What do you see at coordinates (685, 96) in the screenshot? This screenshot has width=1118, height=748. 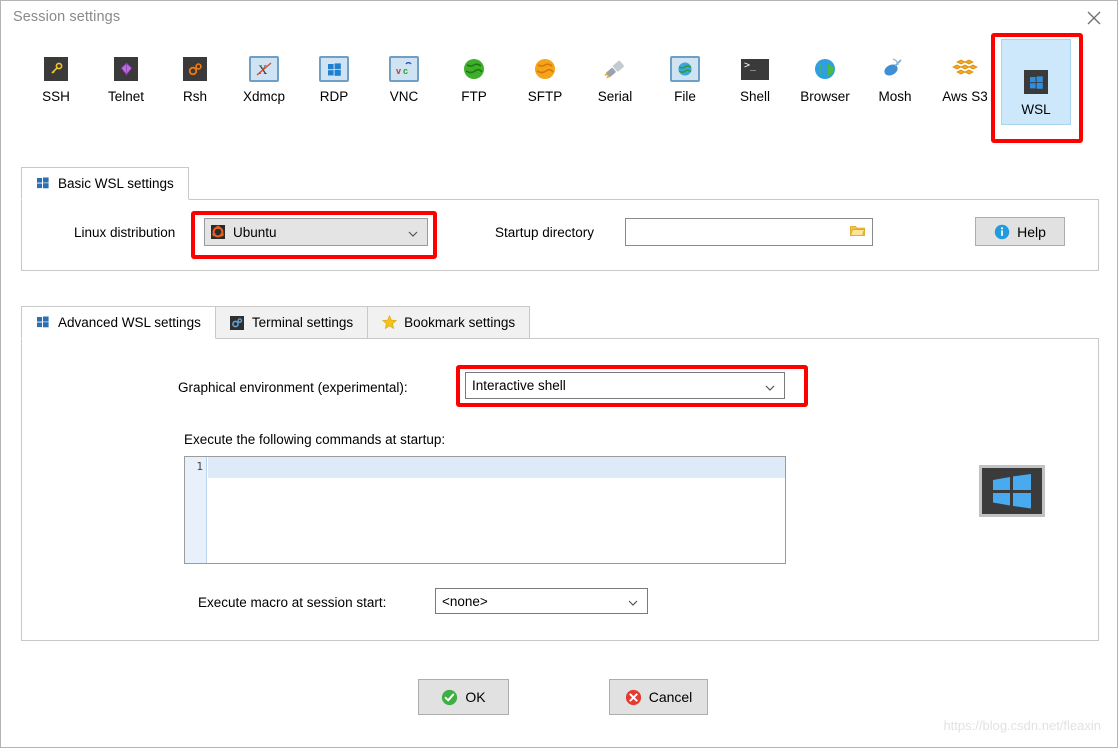 I see `session-type-label: File` at bounding box center [685, 96].